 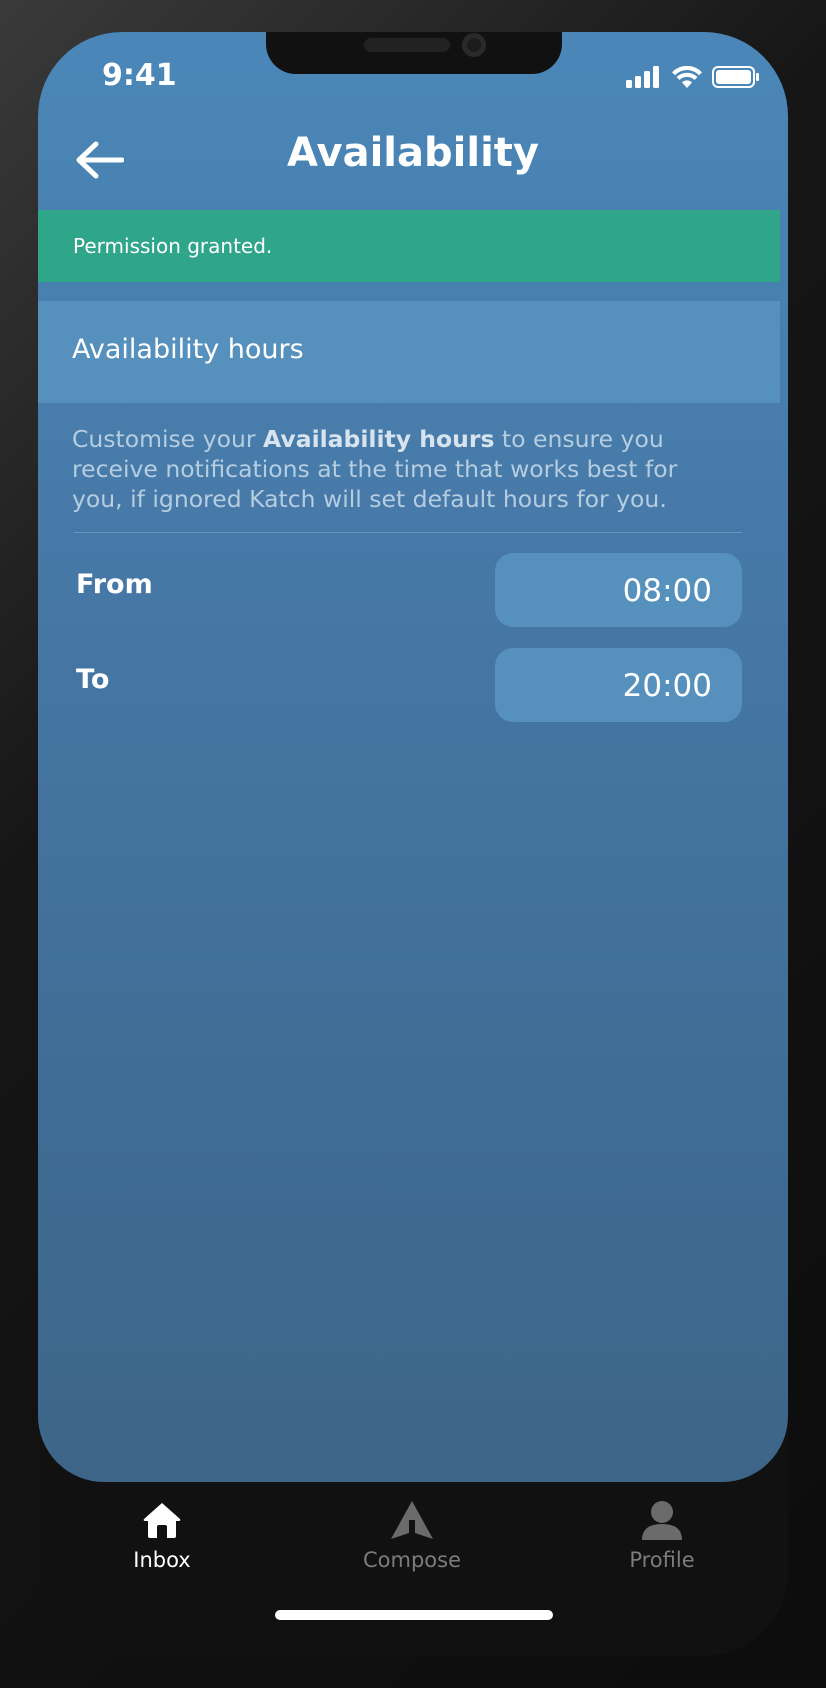 I want to click on tab-inbox: Inbox, so click(x=162, y=1536).